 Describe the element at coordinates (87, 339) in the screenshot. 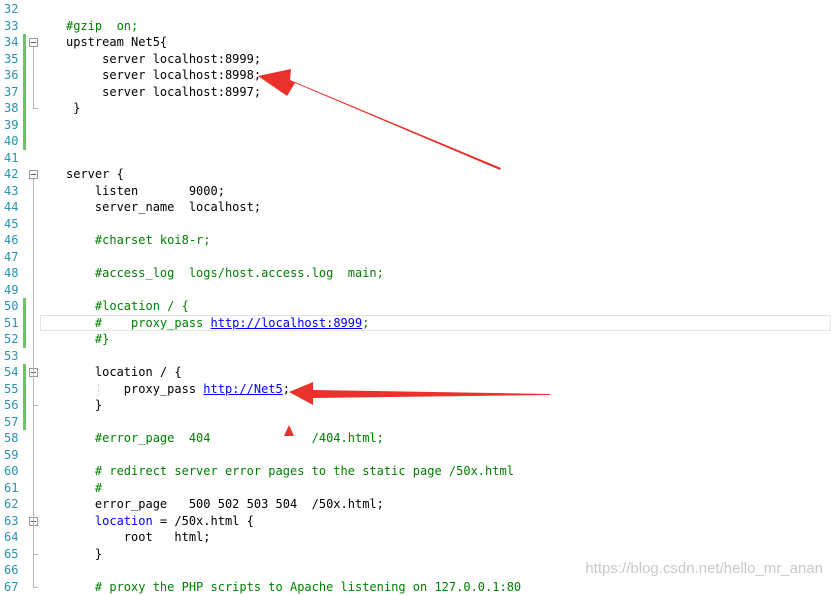

I see `code-text: #}` at that location.